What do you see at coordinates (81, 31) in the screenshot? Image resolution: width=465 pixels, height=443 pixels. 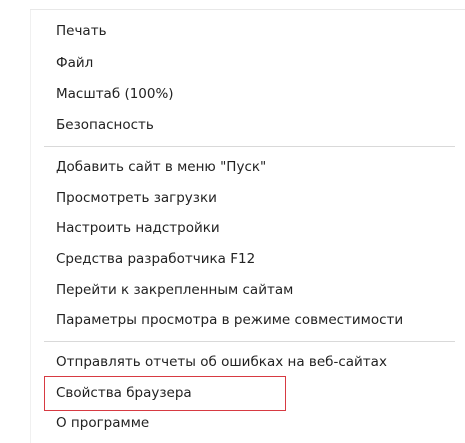 I see `menu-item-print: Печать` at bounding box center [81, 31].